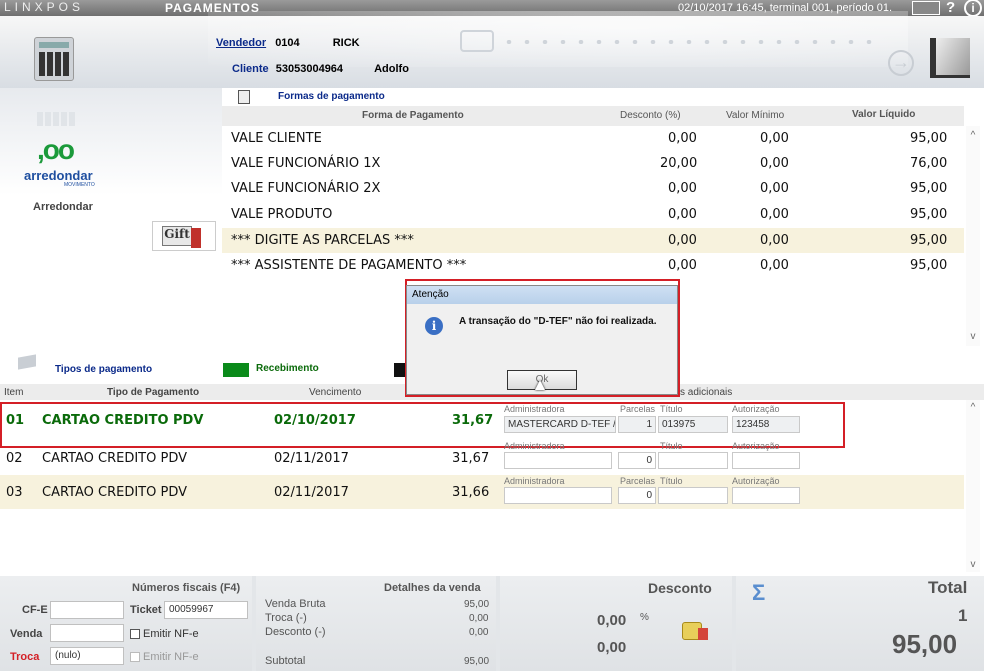 The image size is (984, 671). I want to click on help-icon: ?, so click(950, 8).